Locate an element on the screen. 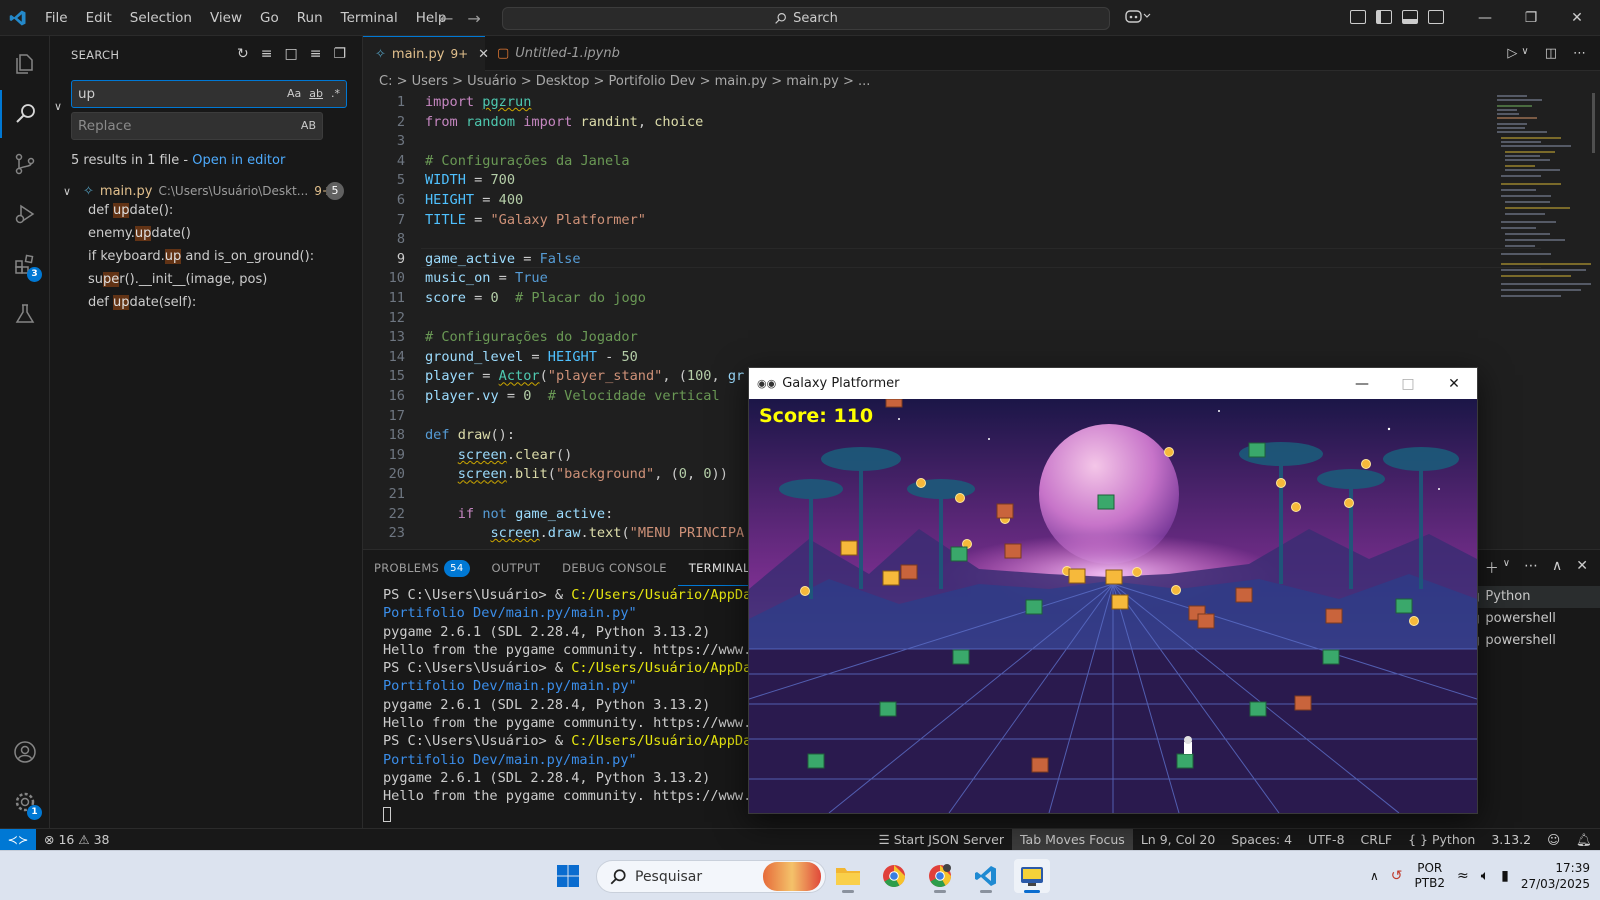 Image resolution: width=1600 pixels, height=900 pixels. game-window-title: Galaxy Platformer is located at coordinates (841, 383).